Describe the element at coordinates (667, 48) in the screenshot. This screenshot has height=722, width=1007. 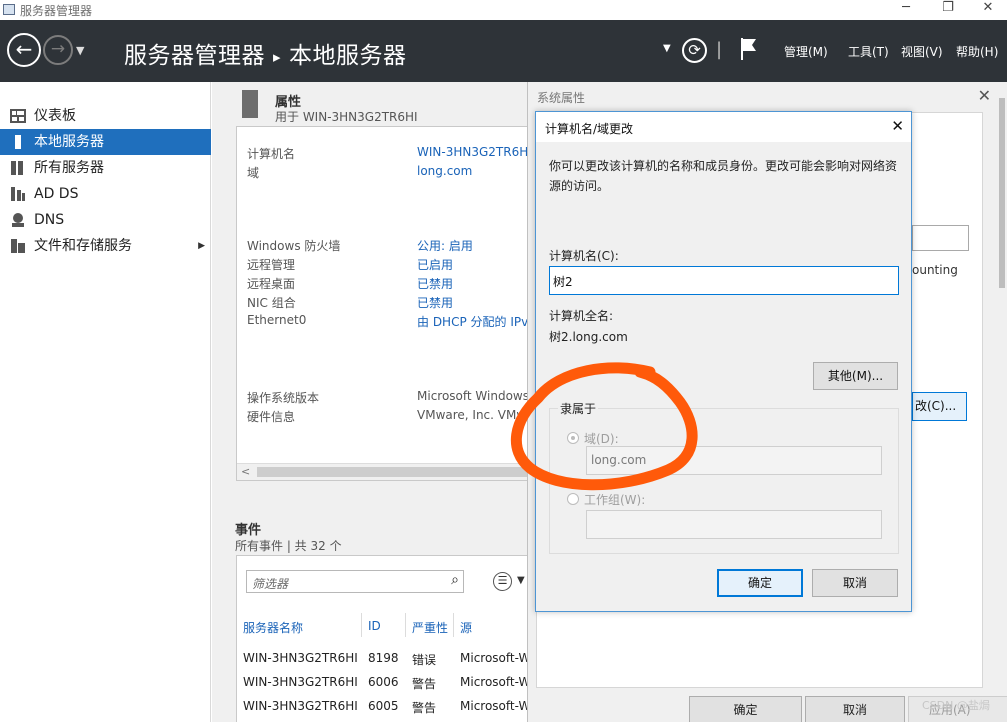
I see `header-dropdown-icon: ▼` at that location.